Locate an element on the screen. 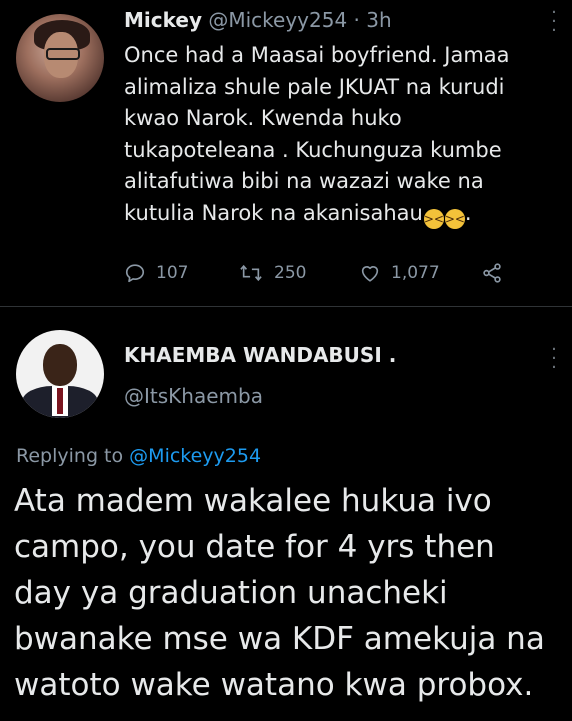  avatar is located at coordinates (60, 58).